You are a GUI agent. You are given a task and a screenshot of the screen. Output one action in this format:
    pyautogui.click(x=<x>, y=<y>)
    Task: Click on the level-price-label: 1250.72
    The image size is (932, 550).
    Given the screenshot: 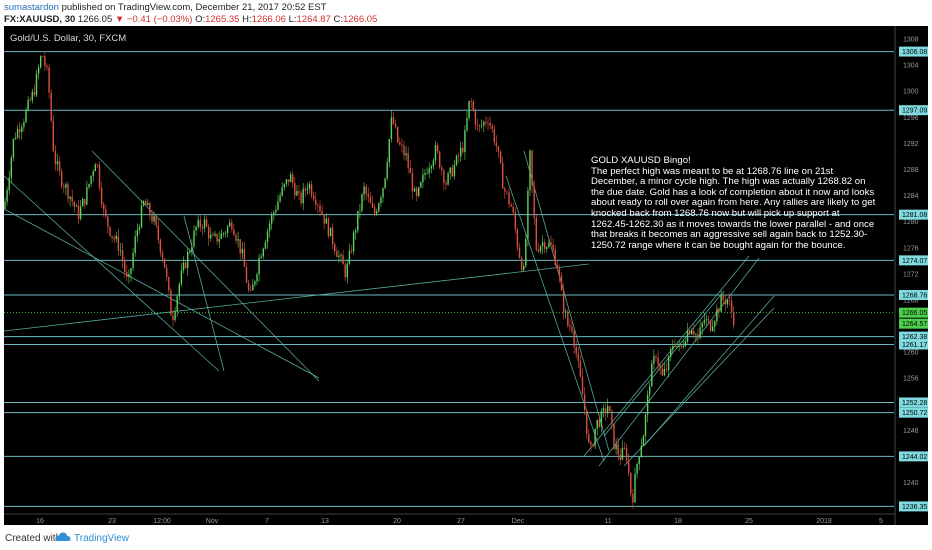 What is the action you would take?
    pyautogui.click(x=914, y=413)
    